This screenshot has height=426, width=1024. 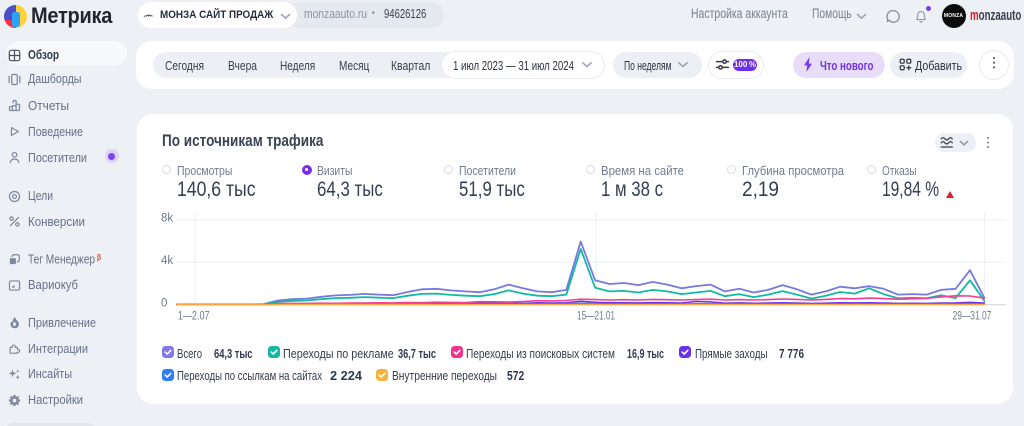 What do you see at coordinates (972, 316) in the screenshot?
I see `svg-text: 29—31.07` at bounding box center [972, 316].